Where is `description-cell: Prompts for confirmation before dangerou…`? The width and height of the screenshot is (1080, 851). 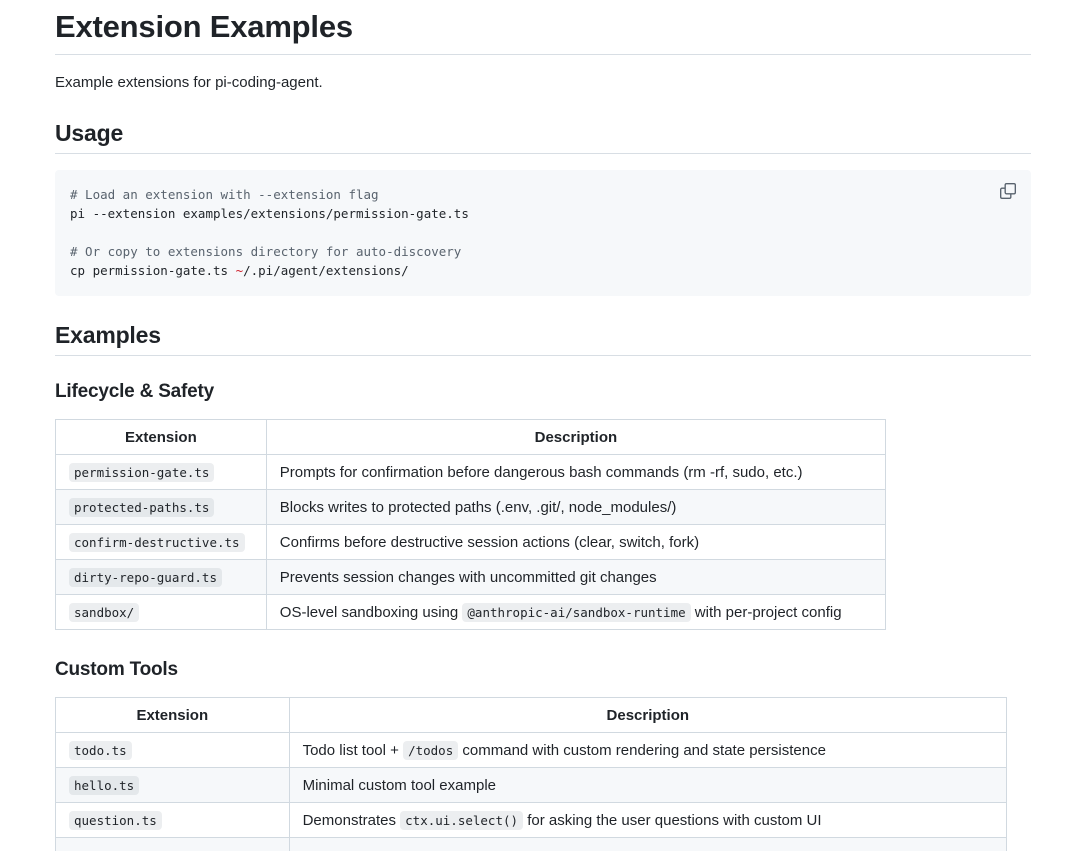
description-cell: Prompts for confirmation before dangerou… is located at coordinates (576, 472).